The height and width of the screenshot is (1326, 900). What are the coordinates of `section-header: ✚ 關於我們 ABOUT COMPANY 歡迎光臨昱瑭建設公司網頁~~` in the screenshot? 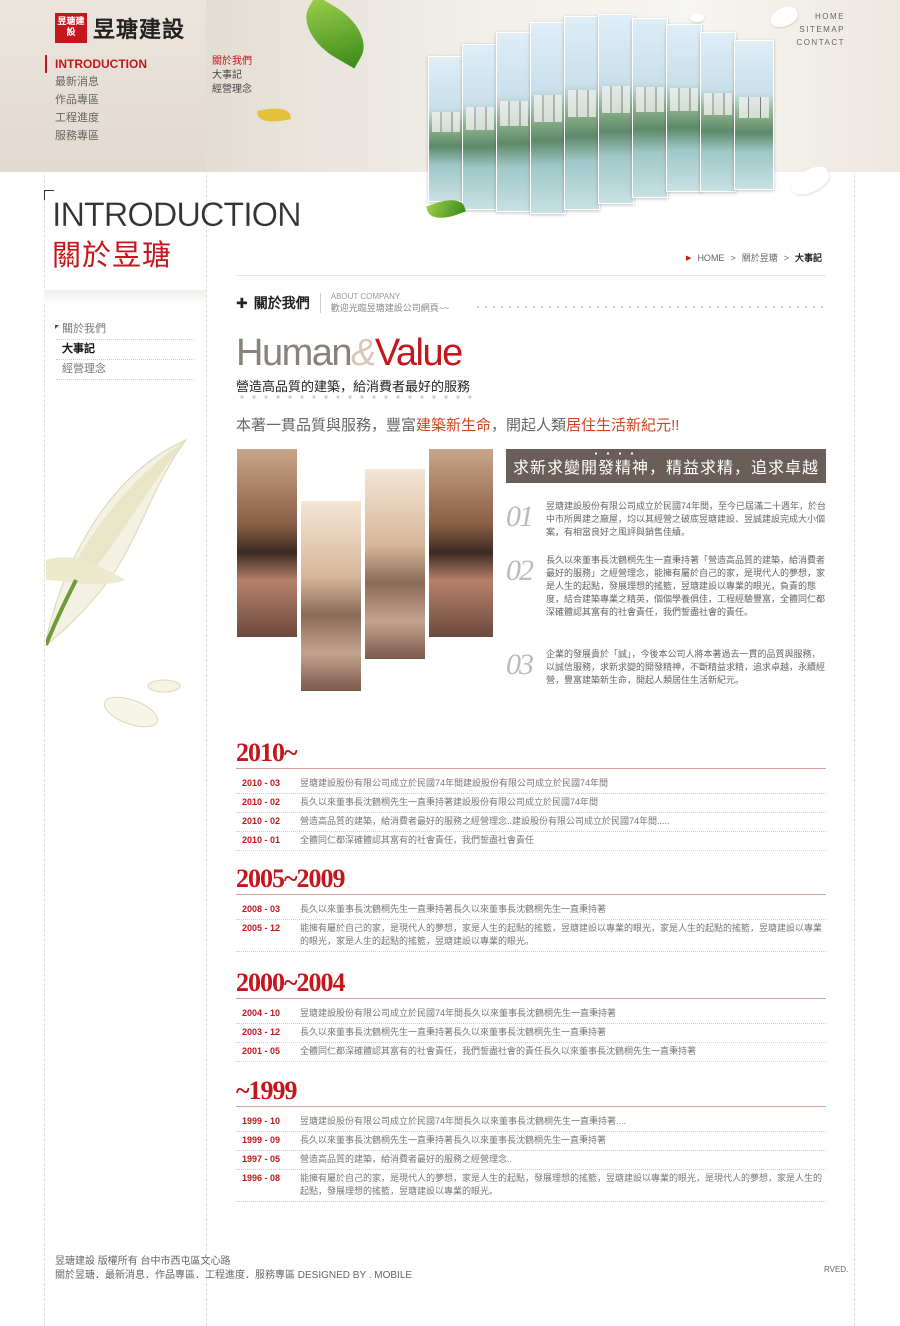 It's located at (342, 303).